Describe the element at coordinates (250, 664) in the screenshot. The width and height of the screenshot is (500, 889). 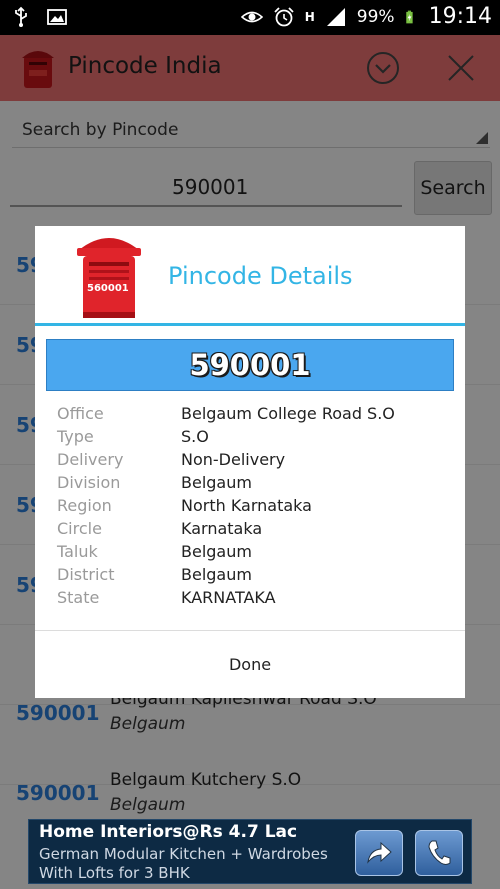
I see `done-button: Done` at that location.